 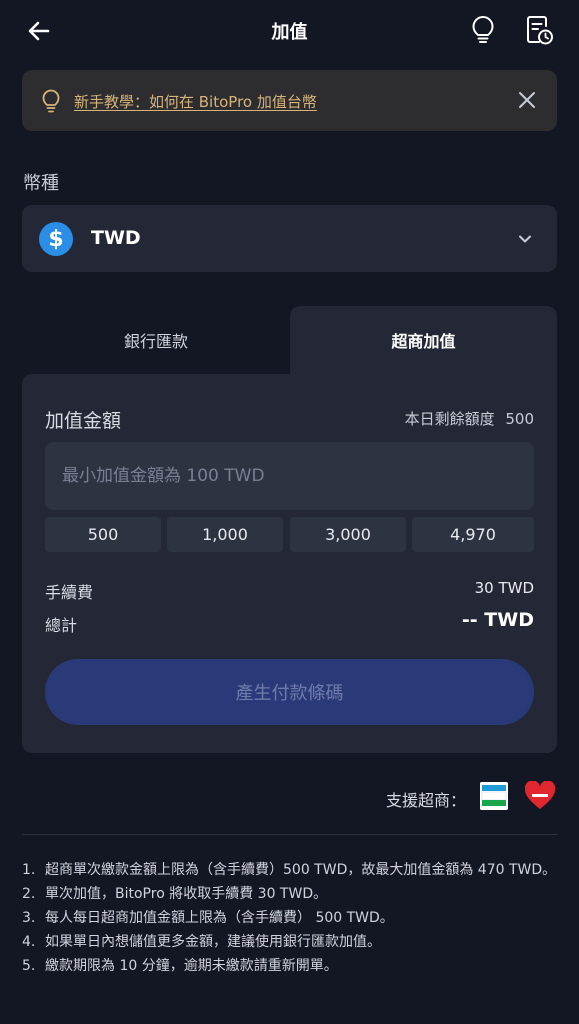 I want to click on quick-amount-3000: 3,000, so click(x=348, y=534).